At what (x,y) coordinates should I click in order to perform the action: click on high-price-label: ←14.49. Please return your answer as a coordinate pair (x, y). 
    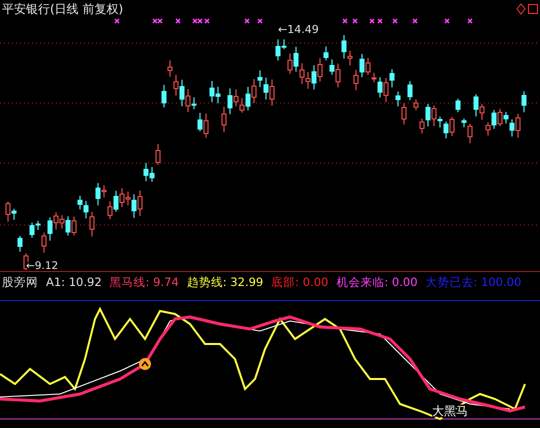
    Looking at the image, I should click on (298, 29).